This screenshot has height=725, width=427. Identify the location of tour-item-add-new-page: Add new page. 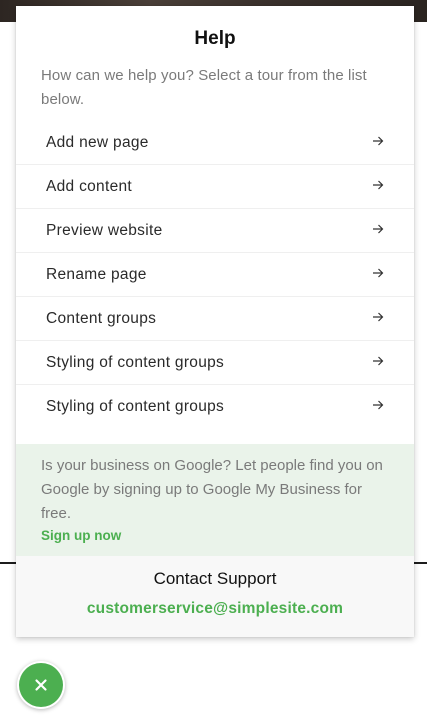
(215, 143).